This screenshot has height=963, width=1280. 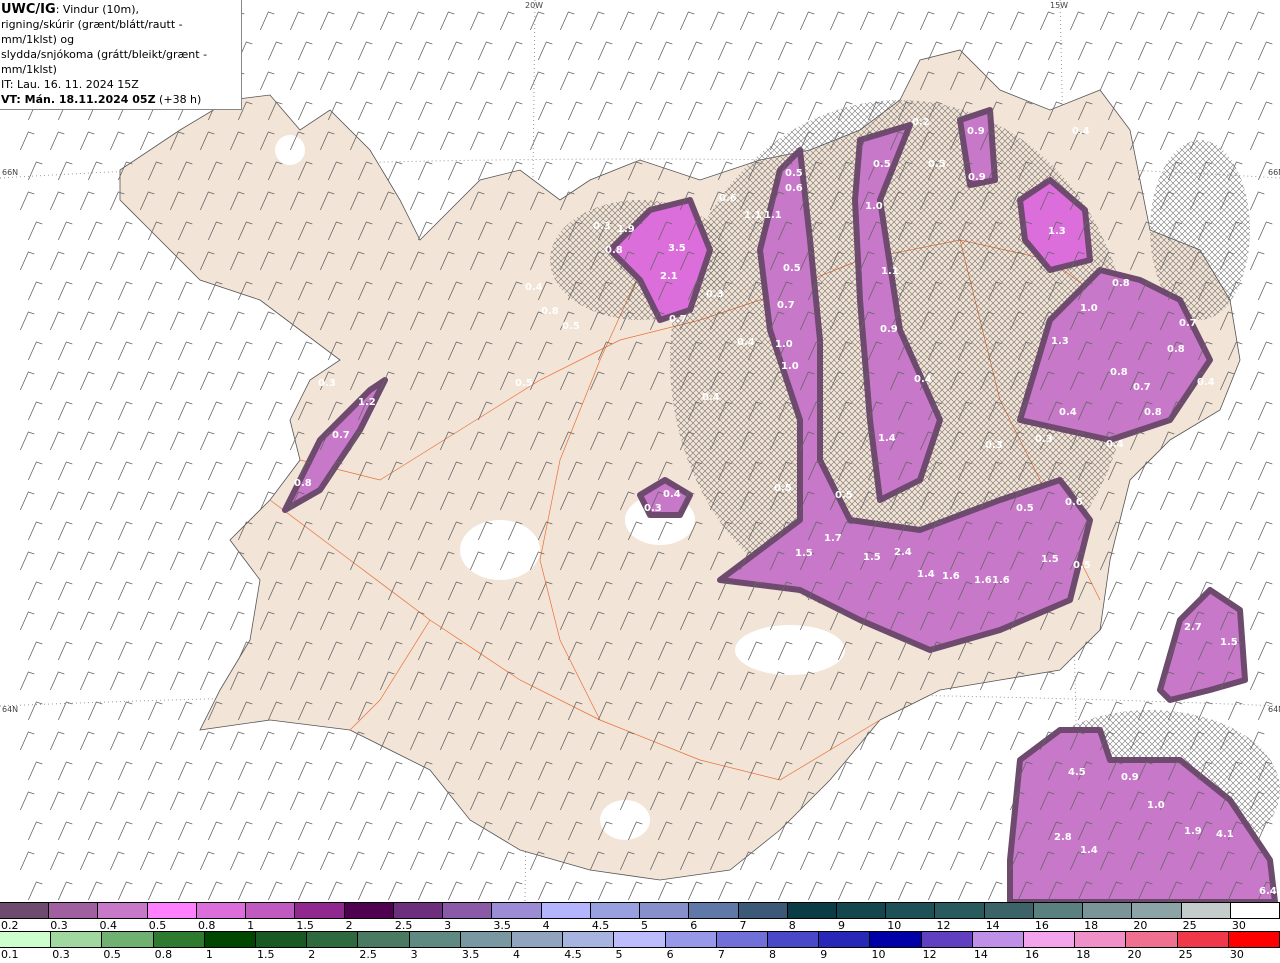 What do you see at coordinates (10, 954) in the screenshot?
I see `legend-label: 0.1` at bounding box center [10, 954].